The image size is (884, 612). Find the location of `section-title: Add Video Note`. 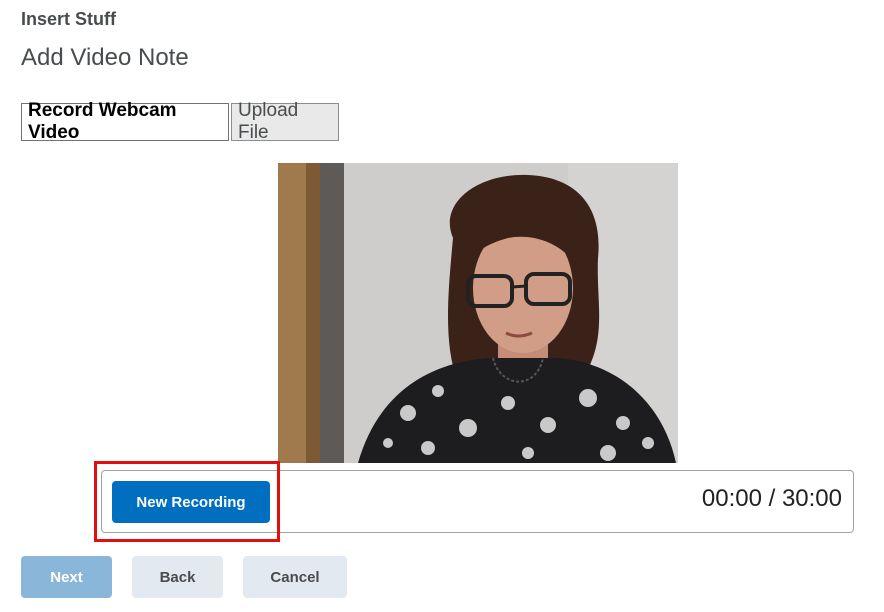

section-title: Add Video Note is located at coordinates (105, 57).